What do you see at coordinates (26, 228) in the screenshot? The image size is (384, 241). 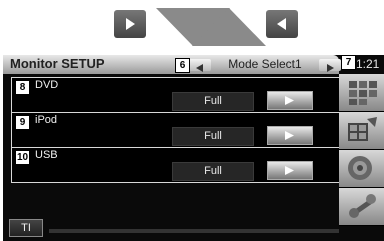 I see `ti-button: TI` at bounding box center [26, 228].